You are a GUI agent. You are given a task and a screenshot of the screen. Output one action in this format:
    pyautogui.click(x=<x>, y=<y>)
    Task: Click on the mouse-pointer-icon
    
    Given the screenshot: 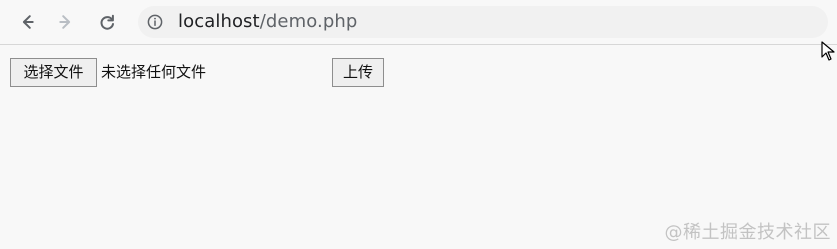 What is the action you would take?
    pyautogui.click(x=828, y=51)
    